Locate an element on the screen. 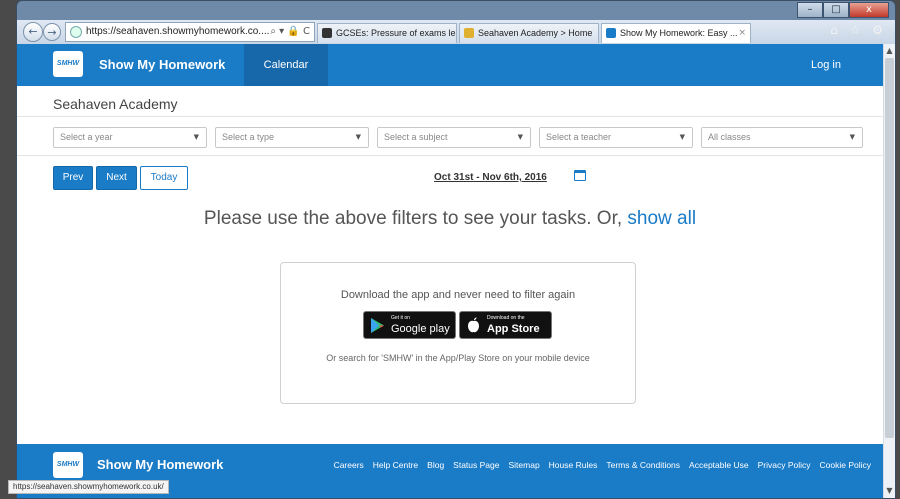 The image size is (900, 499). footer-link-house-rules: House Rules is located at coordinates (573, 465).